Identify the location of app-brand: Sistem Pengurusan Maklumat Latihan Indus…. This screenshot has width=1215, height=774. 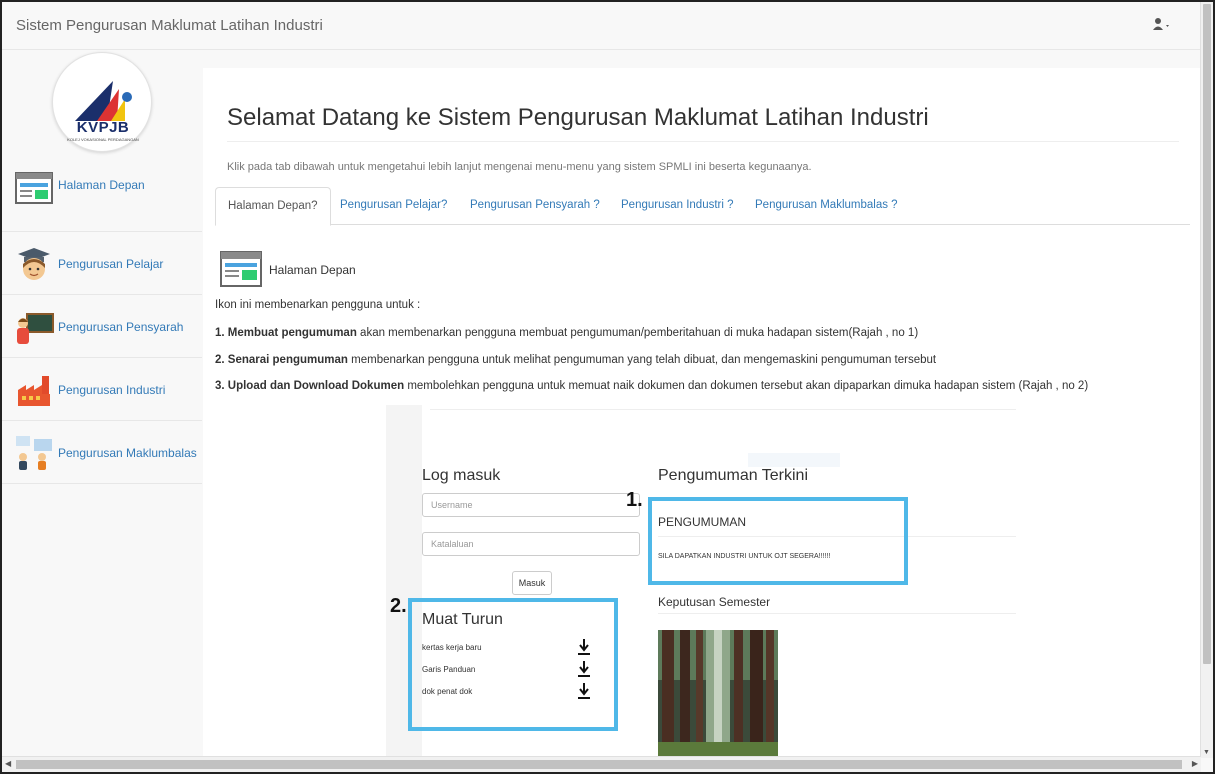
(169, 25).